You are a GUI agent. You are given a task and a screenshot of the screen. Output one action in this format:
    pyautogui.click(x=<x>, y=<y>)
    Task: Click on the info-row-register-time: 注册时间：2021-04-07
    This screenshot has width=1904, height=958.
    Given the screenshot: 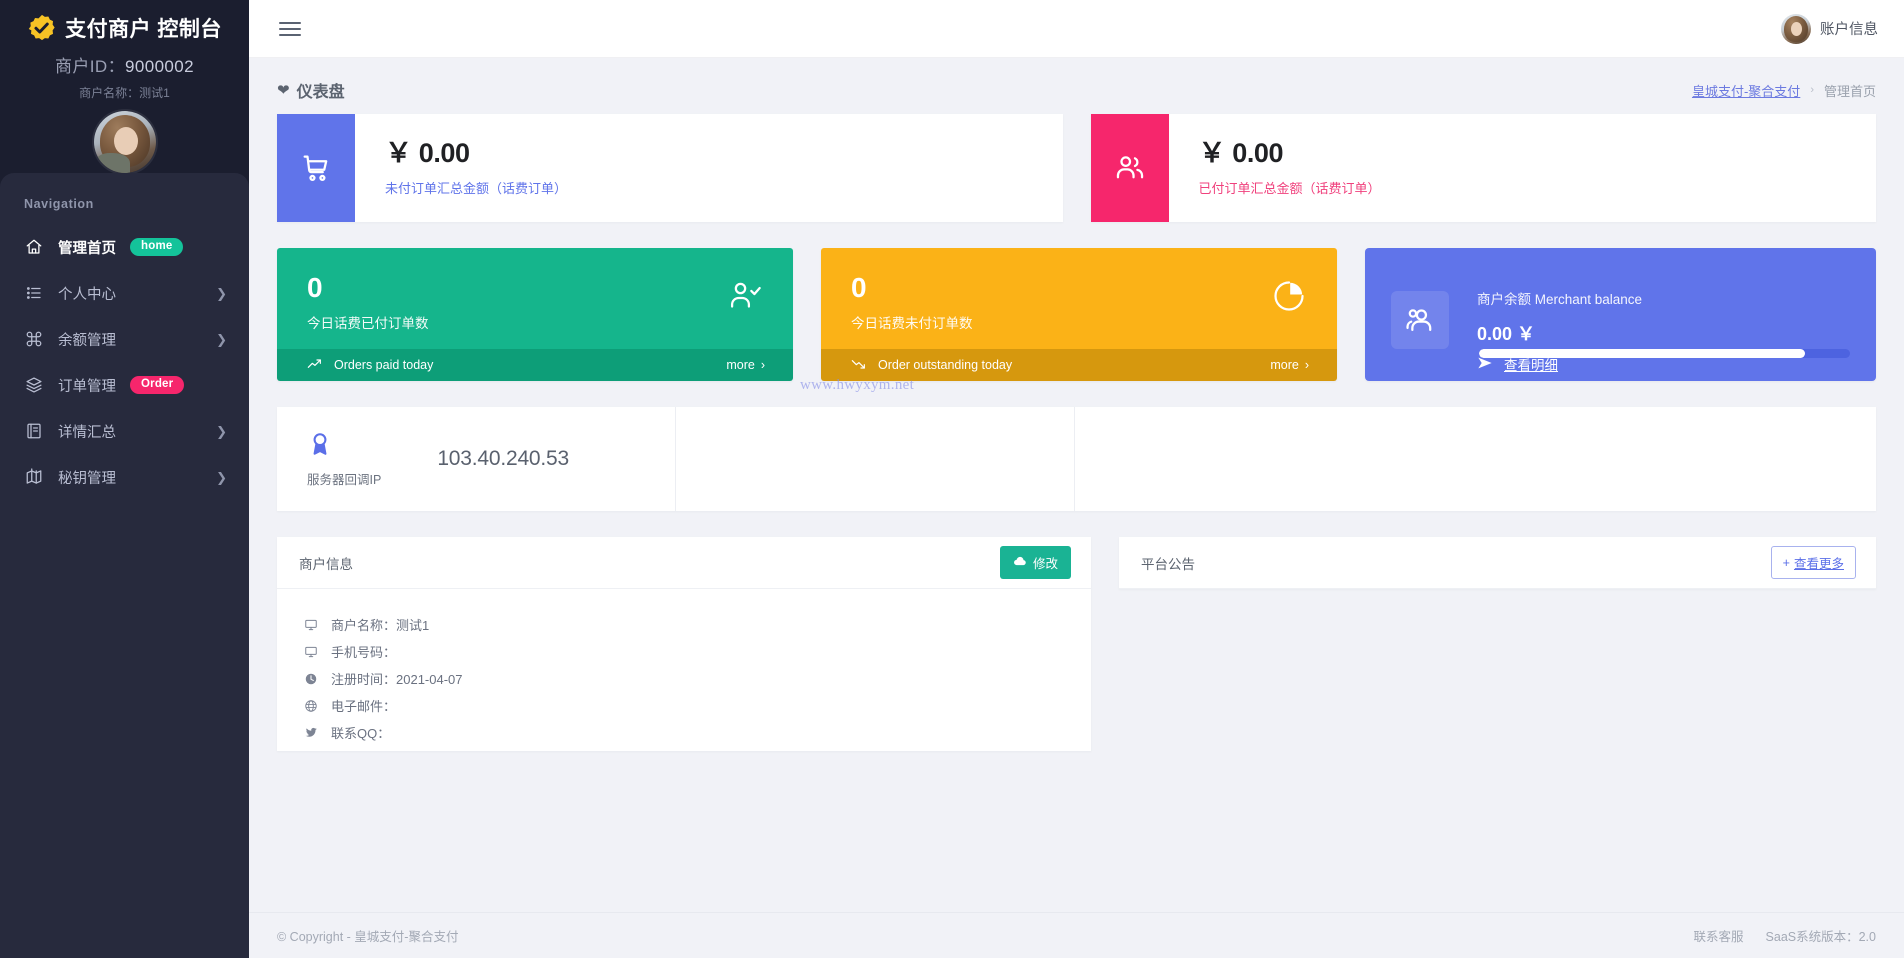 What is the action you would take?
    pyautogui.click(x=686, y=678)
    